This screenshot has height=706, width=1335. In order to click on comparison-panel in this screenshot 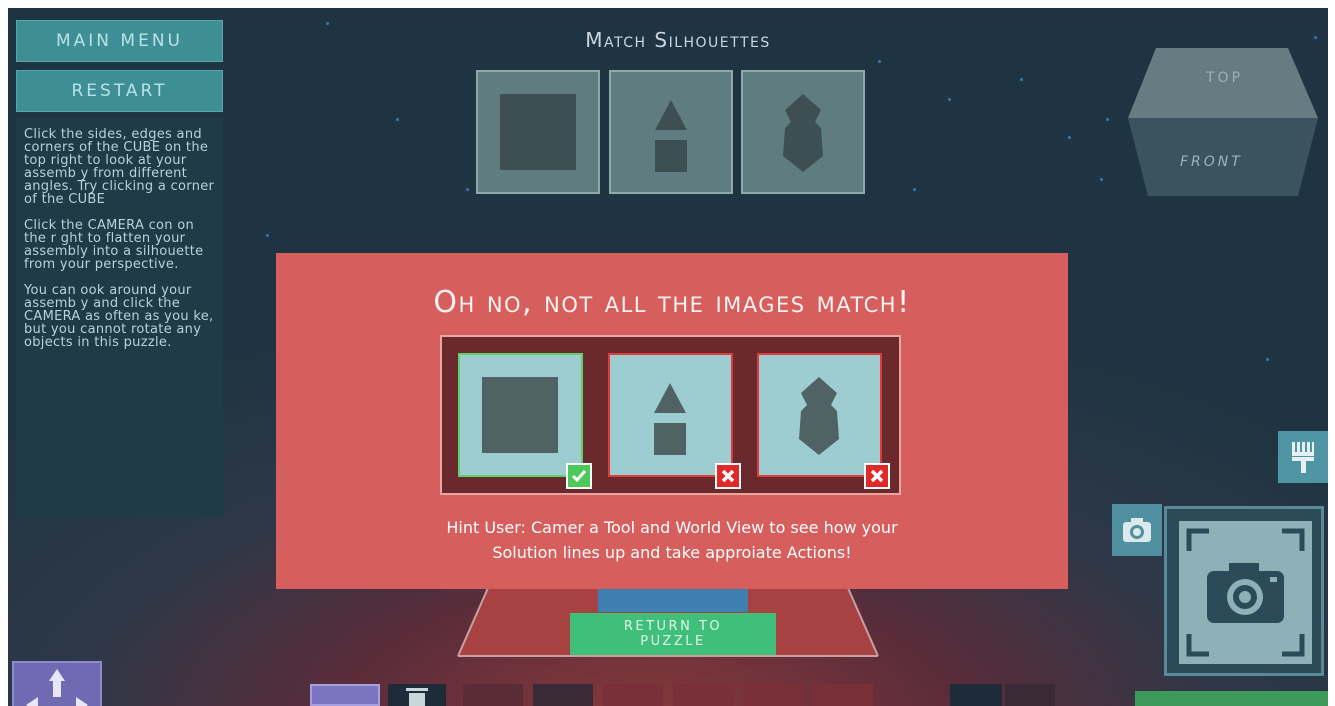, I will do `click(670, 415)`.